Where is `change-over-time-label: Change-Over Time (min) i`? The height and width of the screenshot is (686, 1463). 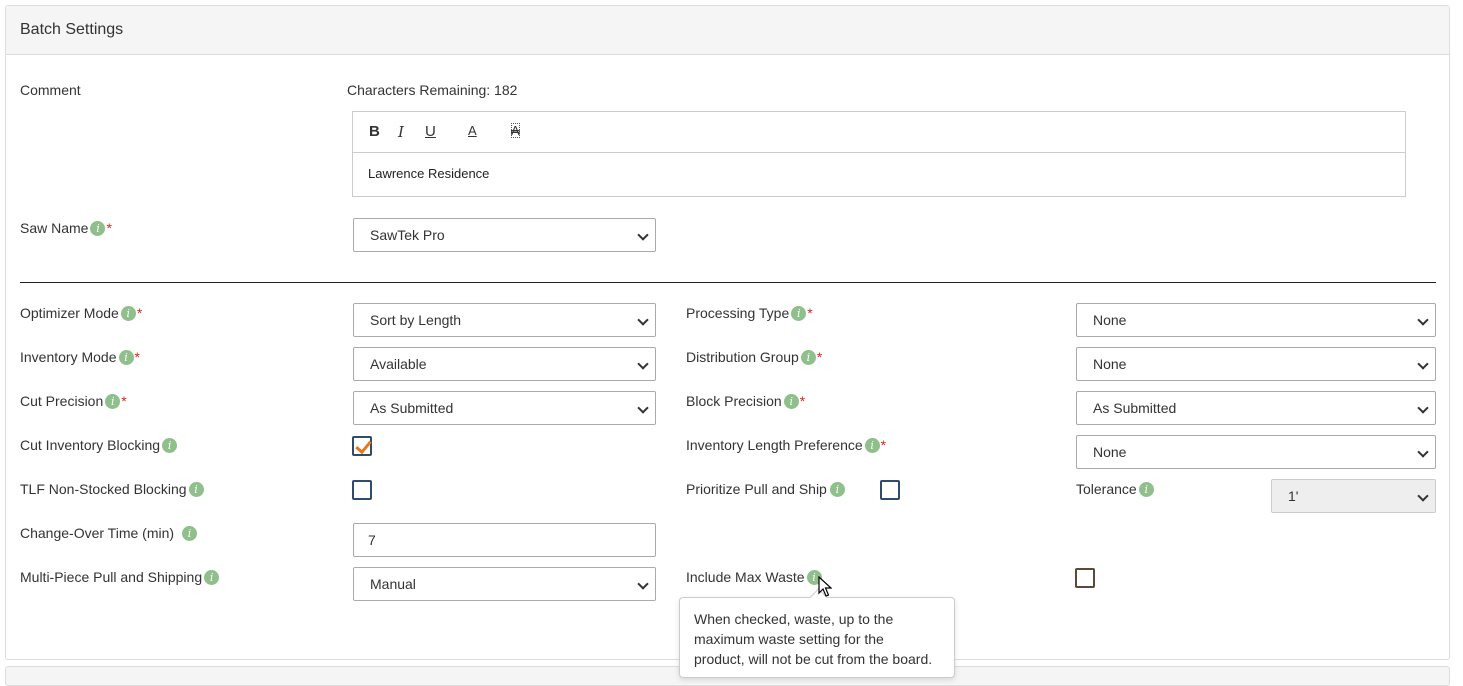 change-over-time-label: Change-Over Time (min) i is located at coordinates (109, 533).